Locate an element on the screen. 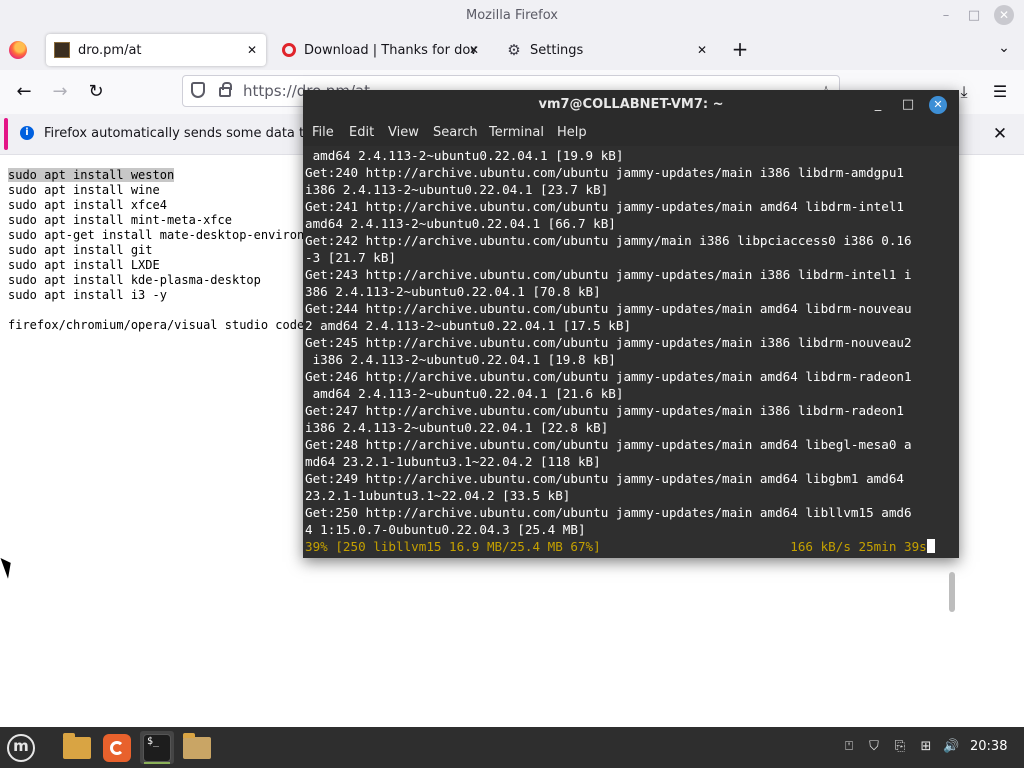 This screenshot has height=768, width=1024. lock-icon is located at coordinates (225, 89).